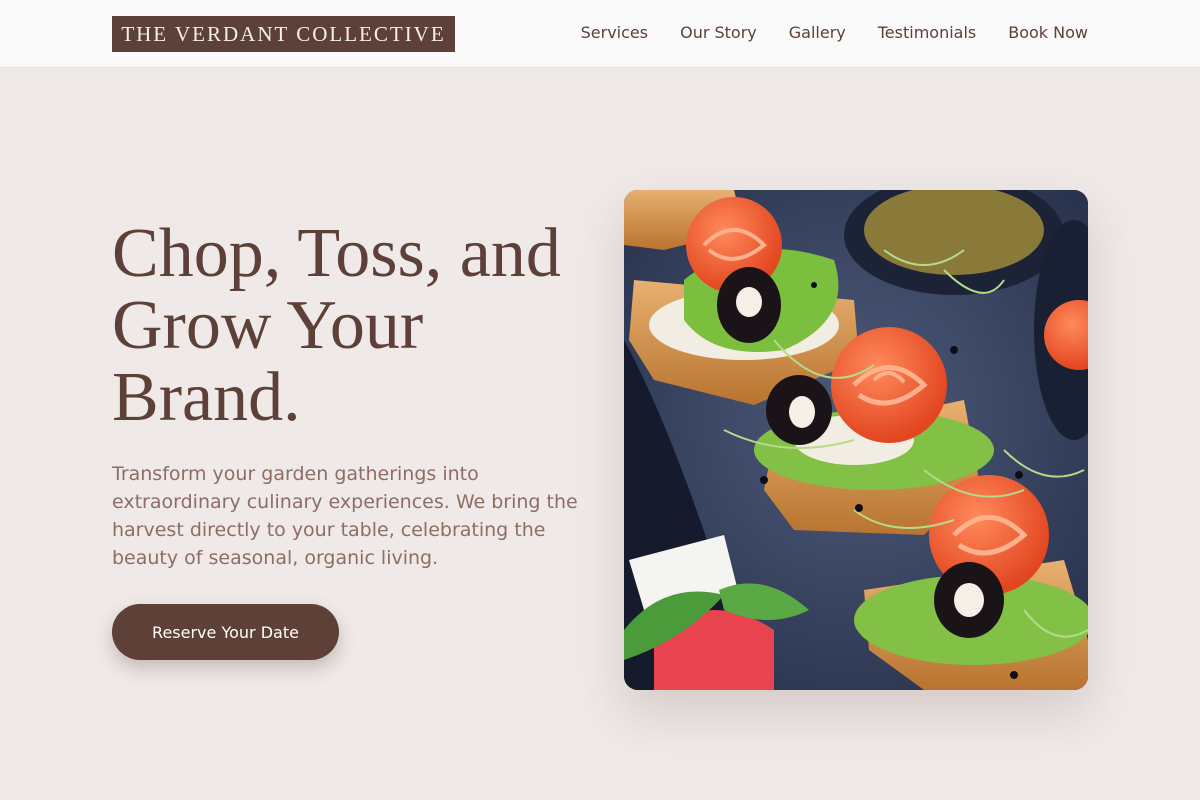 The image size is (1200, 800). Describe the element at coordinates (927, 33) in the screenshot. I see `nav-link-testimonials: Testimonials` at that location.